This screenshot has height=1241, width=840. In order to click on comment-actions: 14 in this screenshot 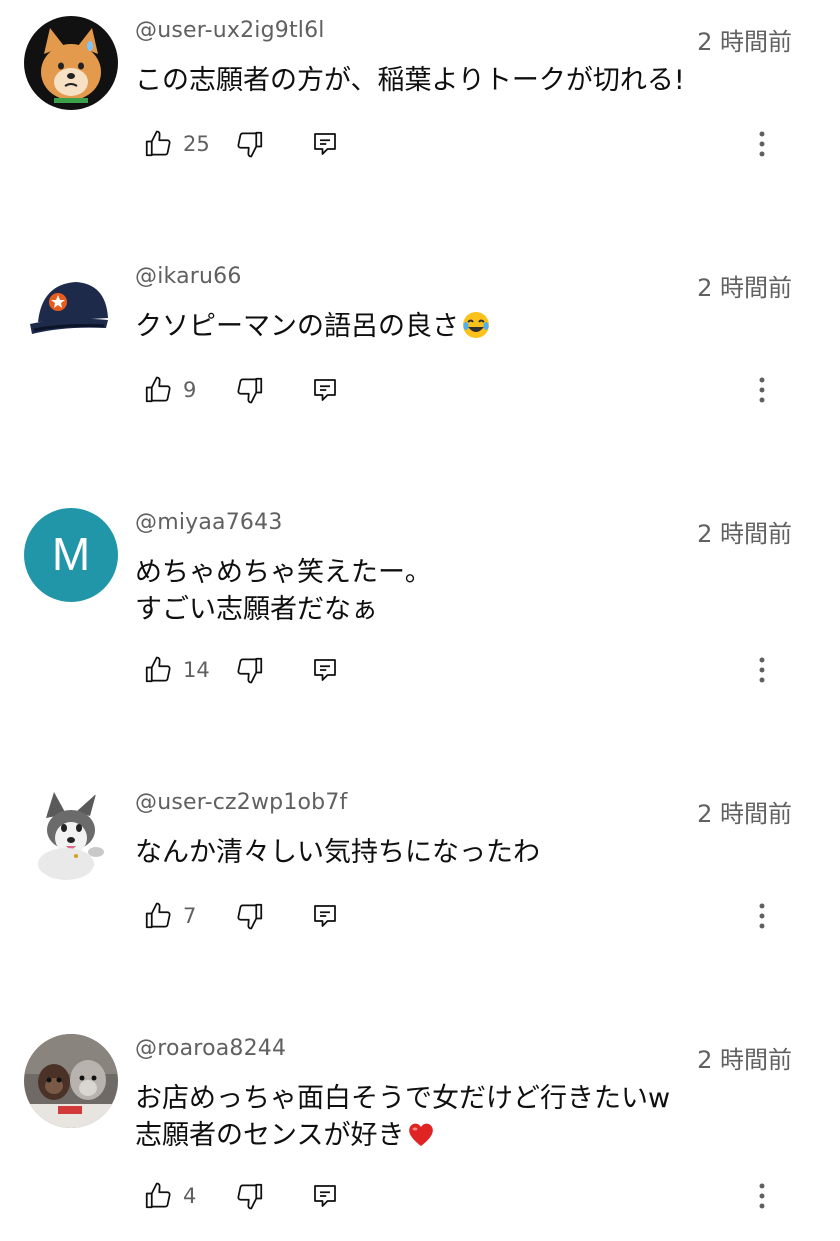, I will do `click(475, 670)`.